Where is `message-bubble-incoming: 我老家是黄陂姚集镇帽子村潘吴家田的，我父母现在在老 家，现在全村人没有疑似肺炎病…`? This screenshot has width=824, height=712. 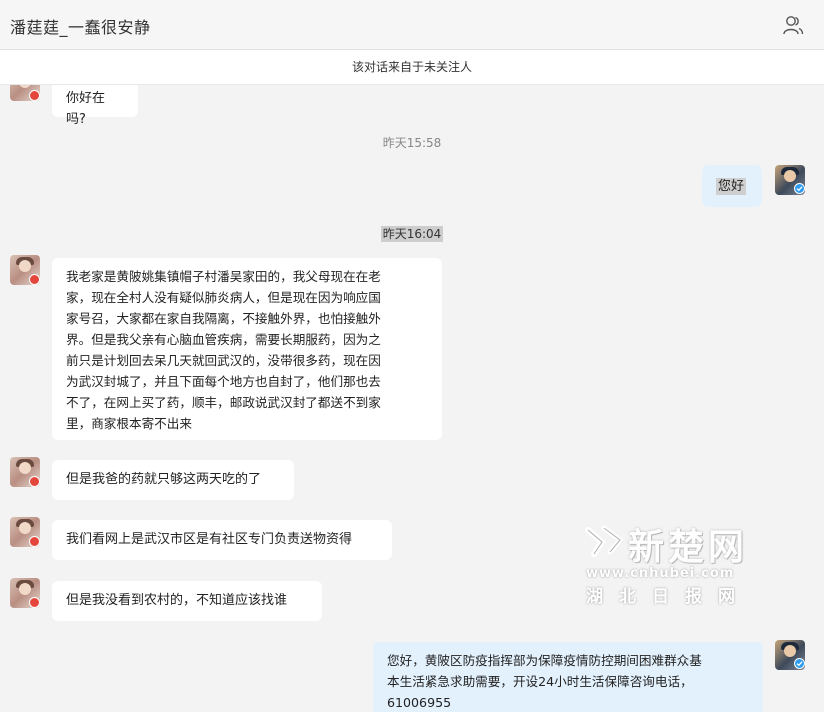
message-bubble-incoming: 我老家是黄陂姚集镇帽子村潘吴家田的，我父母现在在老 家，现在全村人没有疑似肺炎病… is located at coordinates (247, 349).